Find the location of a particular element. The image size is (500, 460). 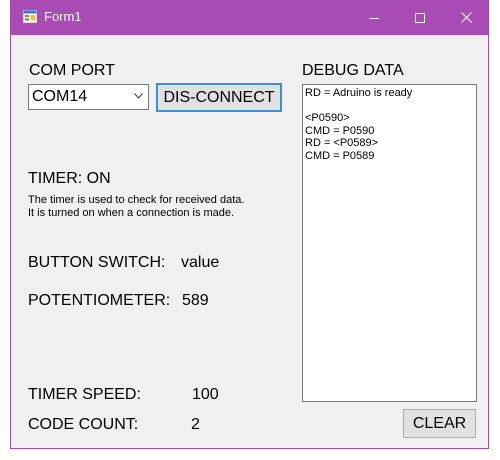

maximize-icon is located at coordinates (420, 17).